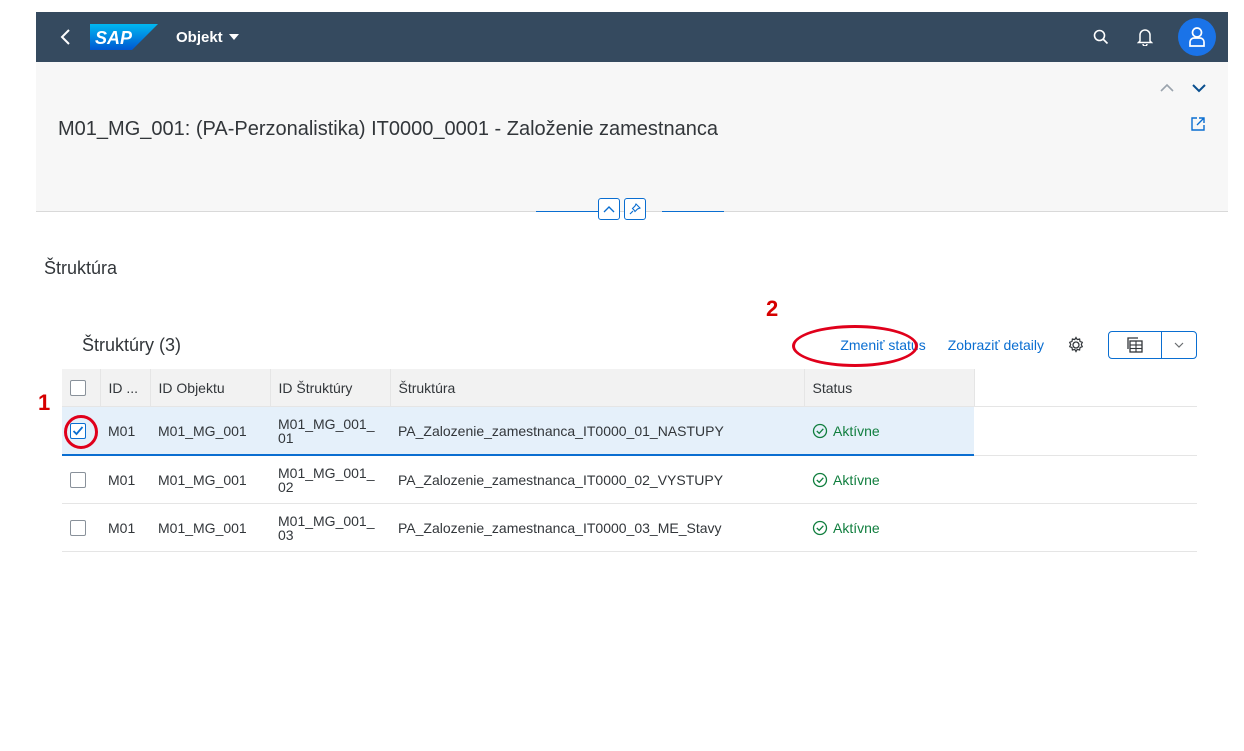 This screenshot has width=1244, height=751. I want to click on column-header-structure: Štruktúra, so click(597, 388).